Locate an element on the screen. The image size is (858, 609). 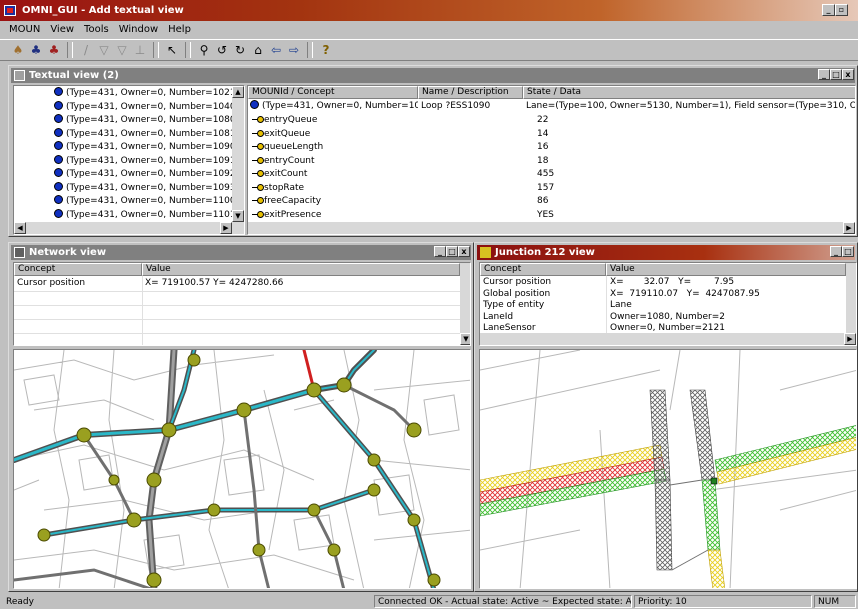
tree-item-label: (Type=431, Owner=0, Number=1021) is located at coordinates (153, 93).